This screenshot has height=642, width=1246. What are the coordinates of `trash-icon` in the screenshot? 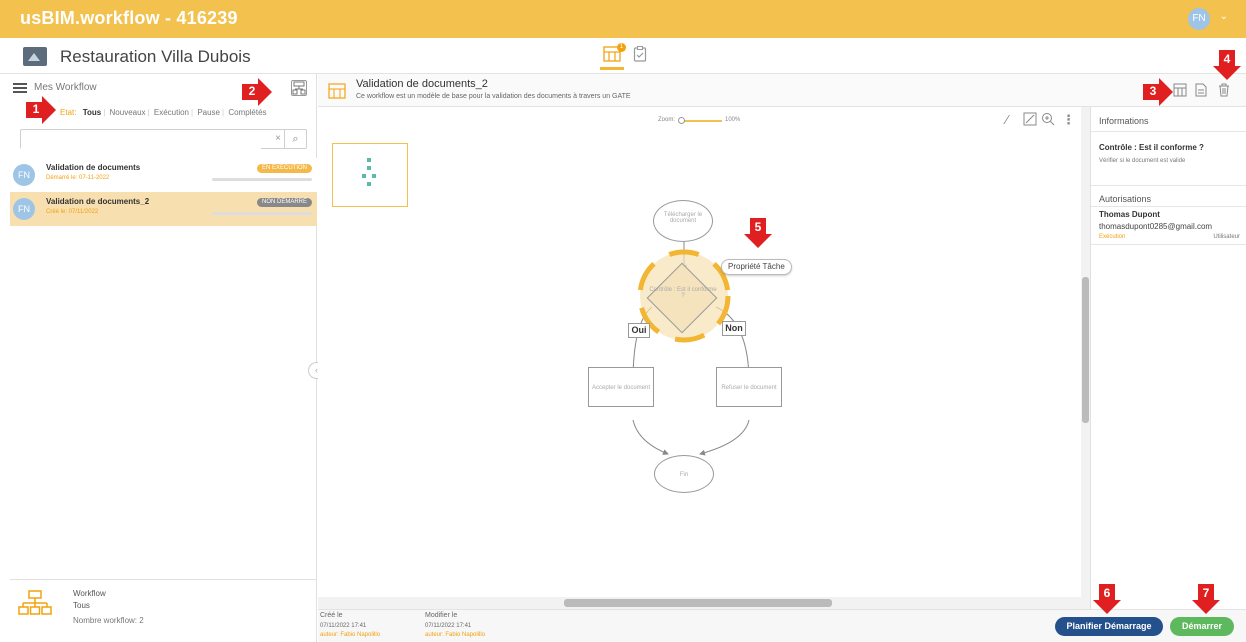 It's located at (1224, 90).